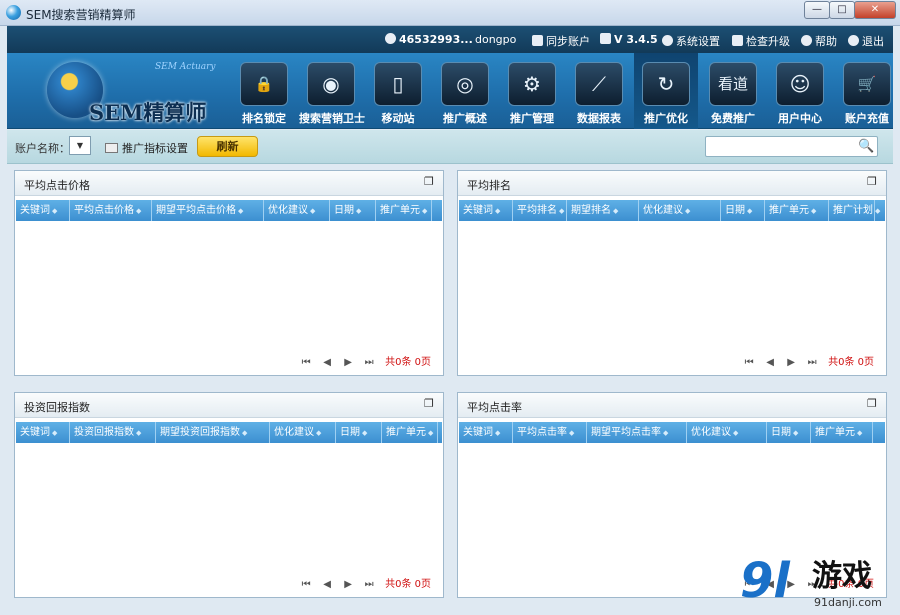 The width and height of the screenshot is (900, 615). What do you see at coordinates (465, 91) in the screenshot?
I see `nav-item-3: ◎ 推广概述` at bounding box center [465, 91].